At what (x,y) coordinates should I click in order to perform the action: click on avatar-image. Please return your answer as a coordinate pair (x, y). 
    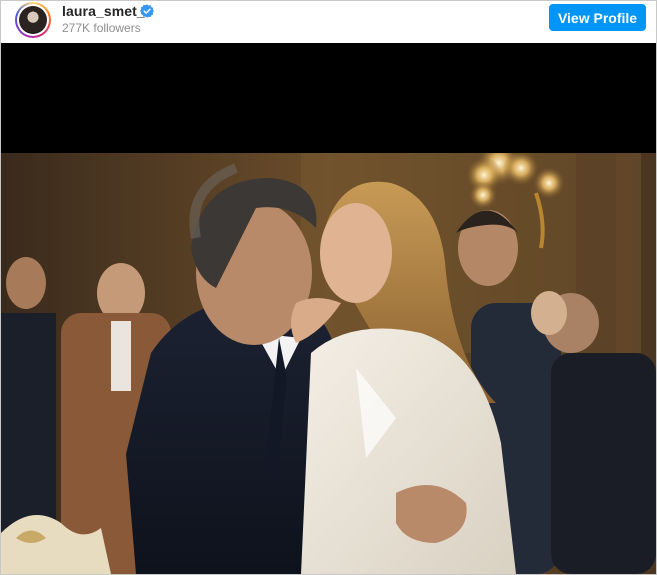
    Looking at the image, I should click on (33, 20).